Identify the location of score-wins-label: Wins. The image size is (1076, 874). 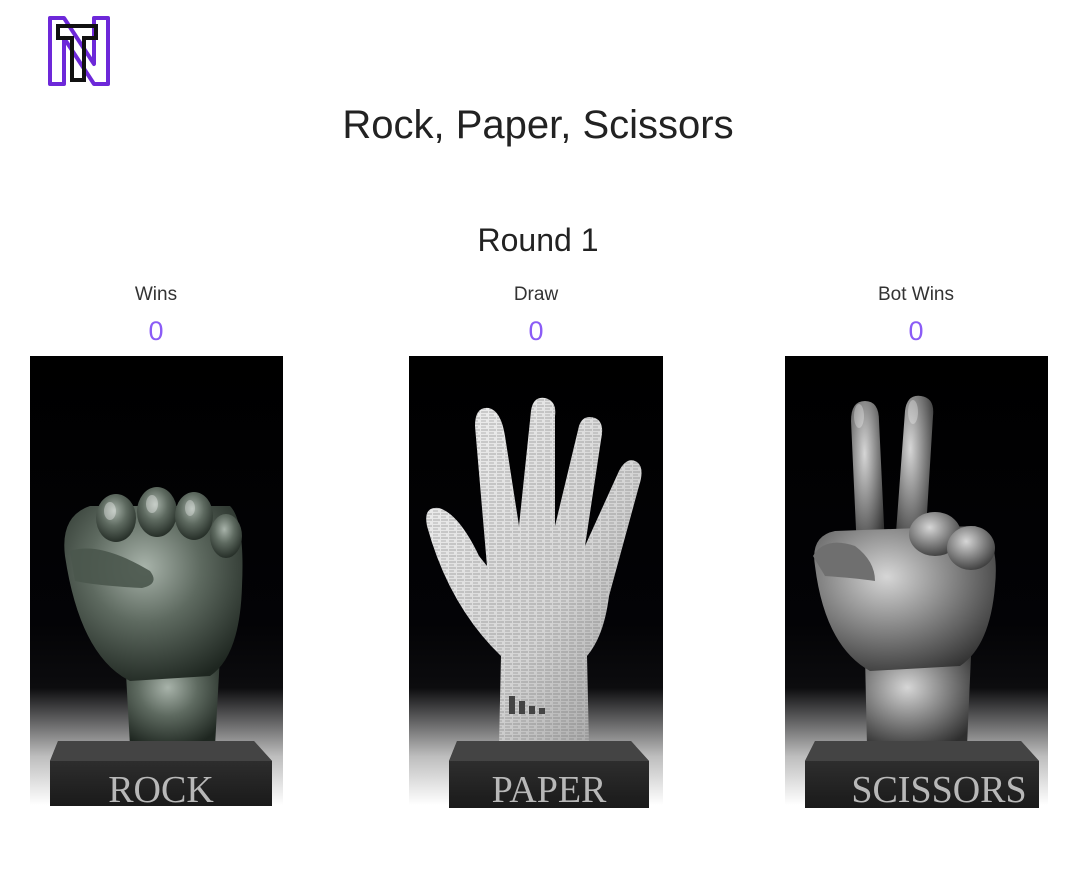
(156, 294).